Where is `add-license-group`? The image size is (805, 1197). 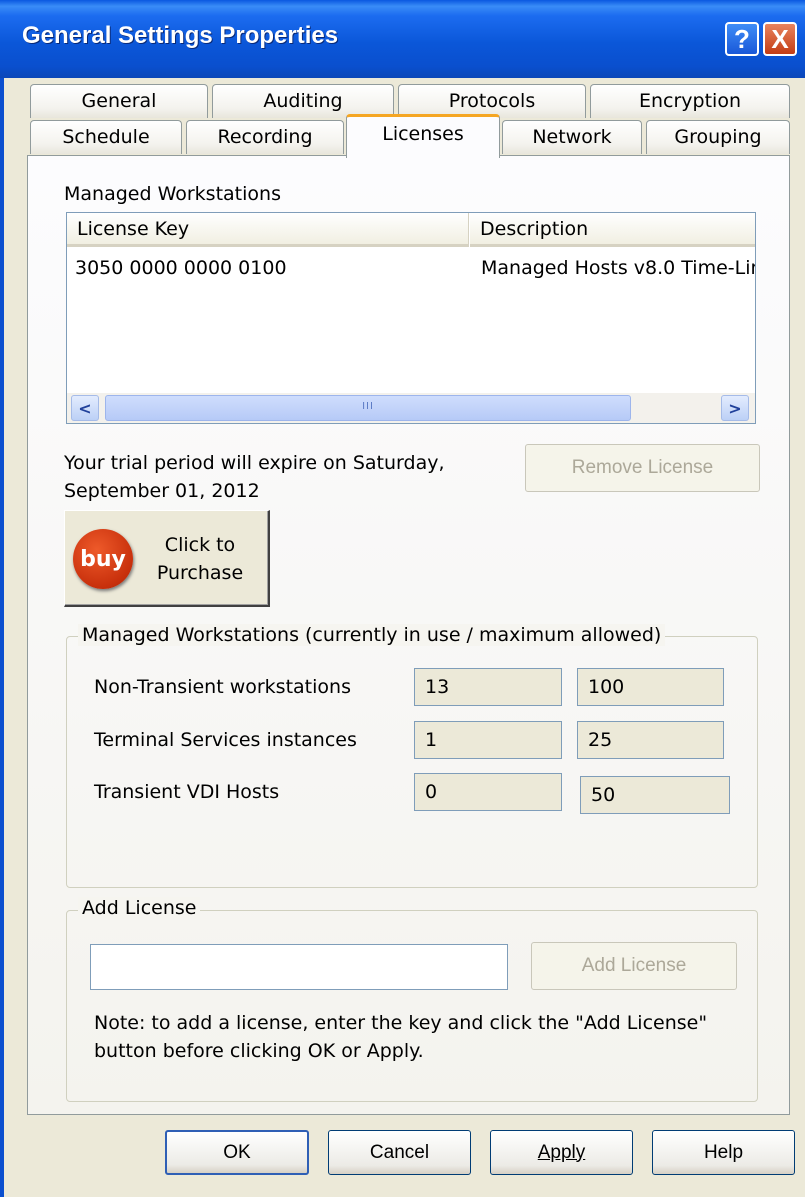
add-license-group is located at coordinates (412, 1006).